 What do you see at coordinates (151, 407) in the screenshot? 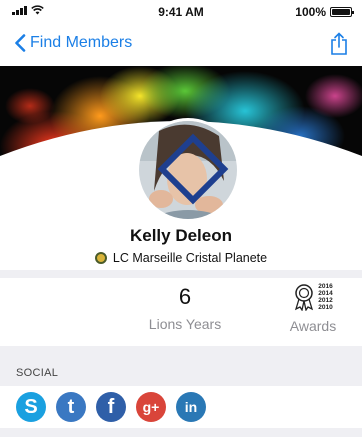
I see `google-plus-icon: g+` at bounding box center [151, 407].